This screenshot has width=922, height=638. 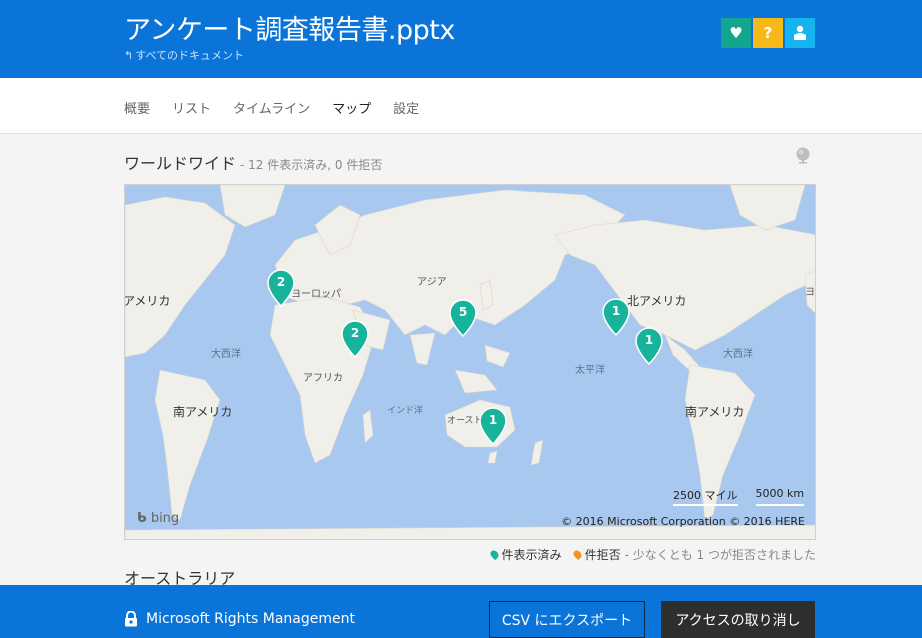 What do you see at coordinates (351, 107) in the screenshot?
I see `tab-map: マップ` at bounding box center [351, 107].